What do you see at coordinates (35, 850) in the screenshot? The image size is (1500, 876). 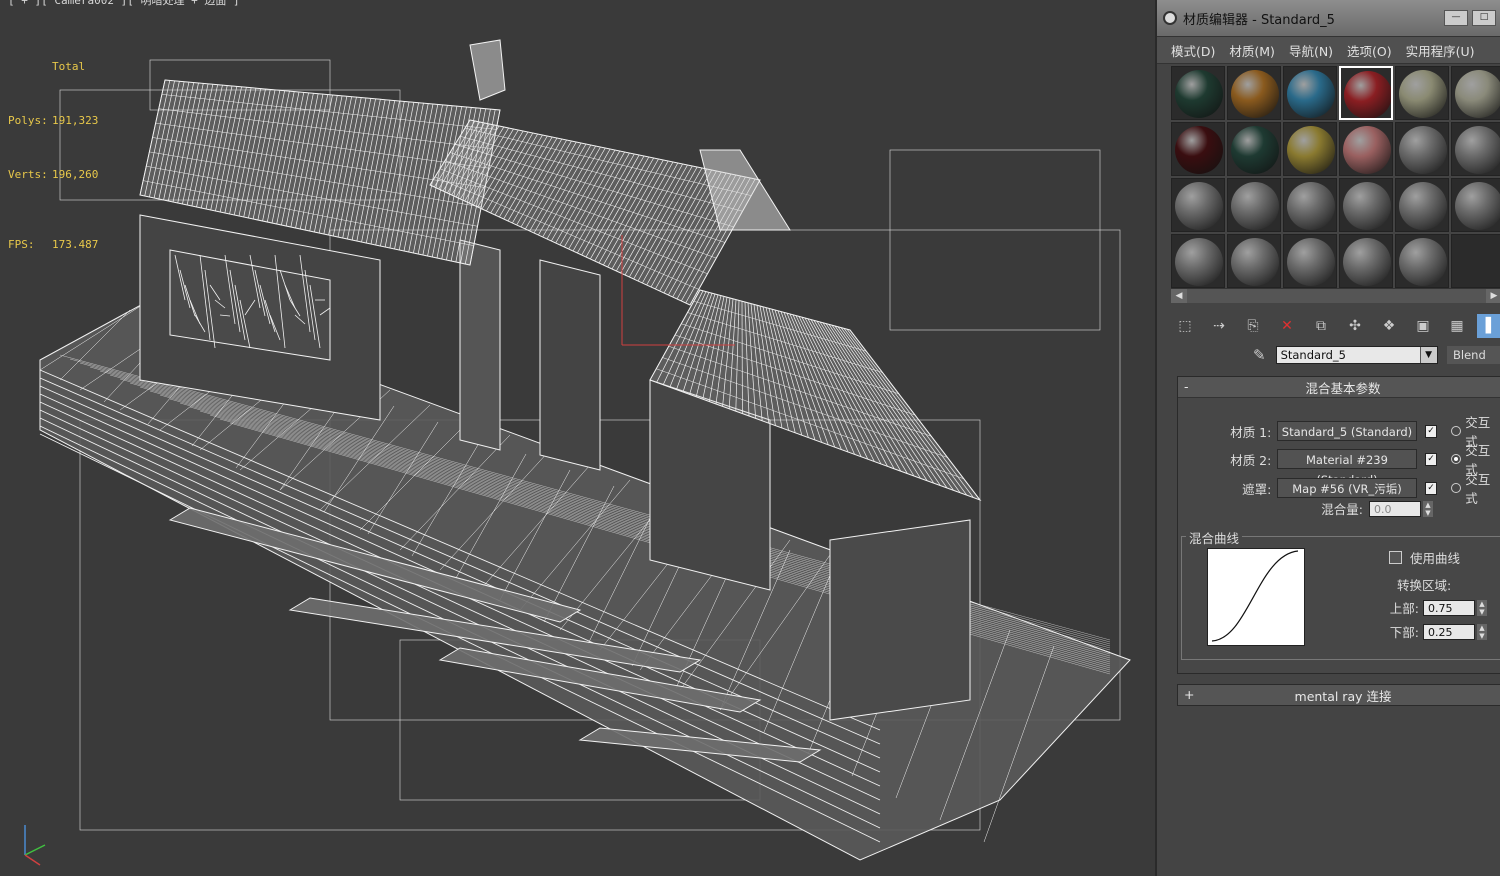 I see `axis-y-icon` at bounding box center [35, 850].